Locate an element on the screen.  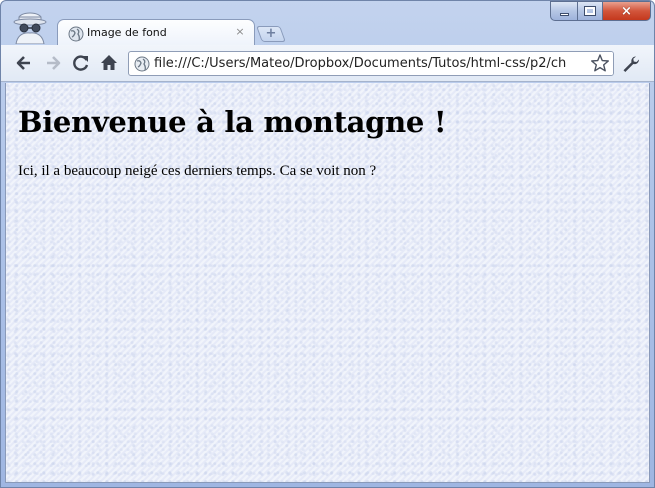
tab-image-de-fond: Image de fond × is located at coordinates (156, 32).